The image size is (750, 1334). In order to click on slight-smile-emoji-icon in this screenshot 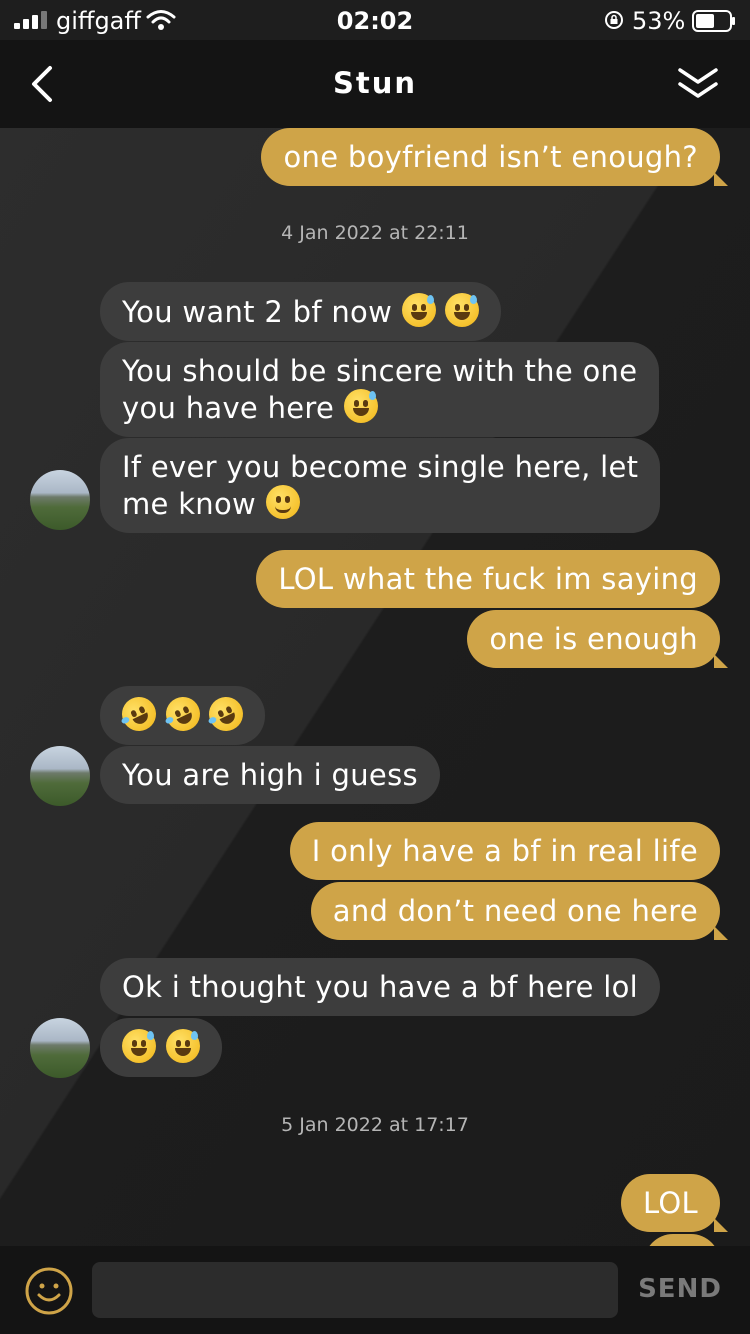, I will do `click(282, 502)`.